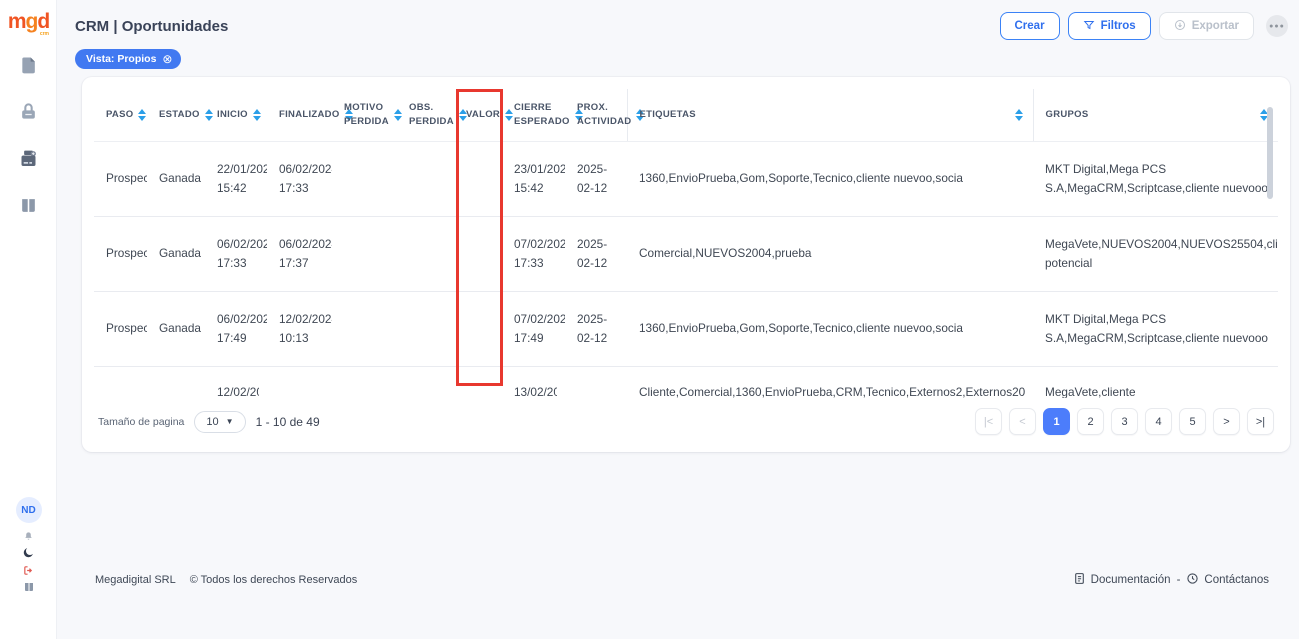  What do you see at coordinates (1158, 421) in the screenshot?
I see `page-button-4: 4` at bounding box center [1158, 421].